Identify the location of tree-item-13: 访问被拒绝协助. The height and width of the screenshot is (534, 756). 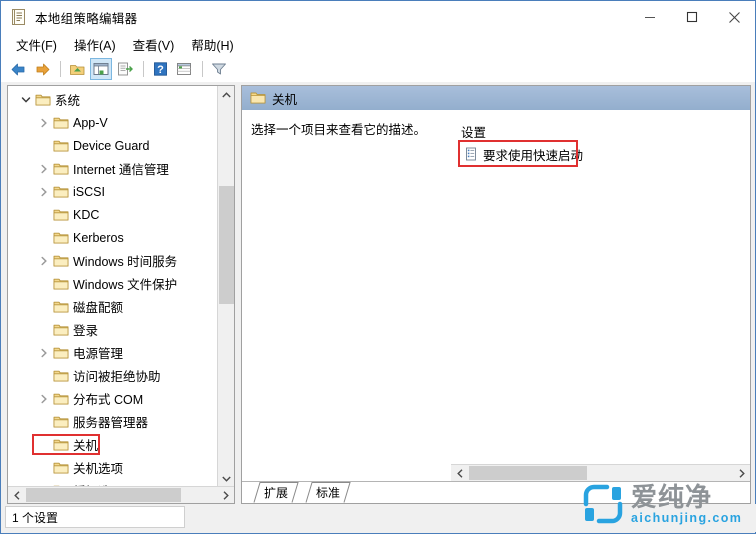
(113, 375).